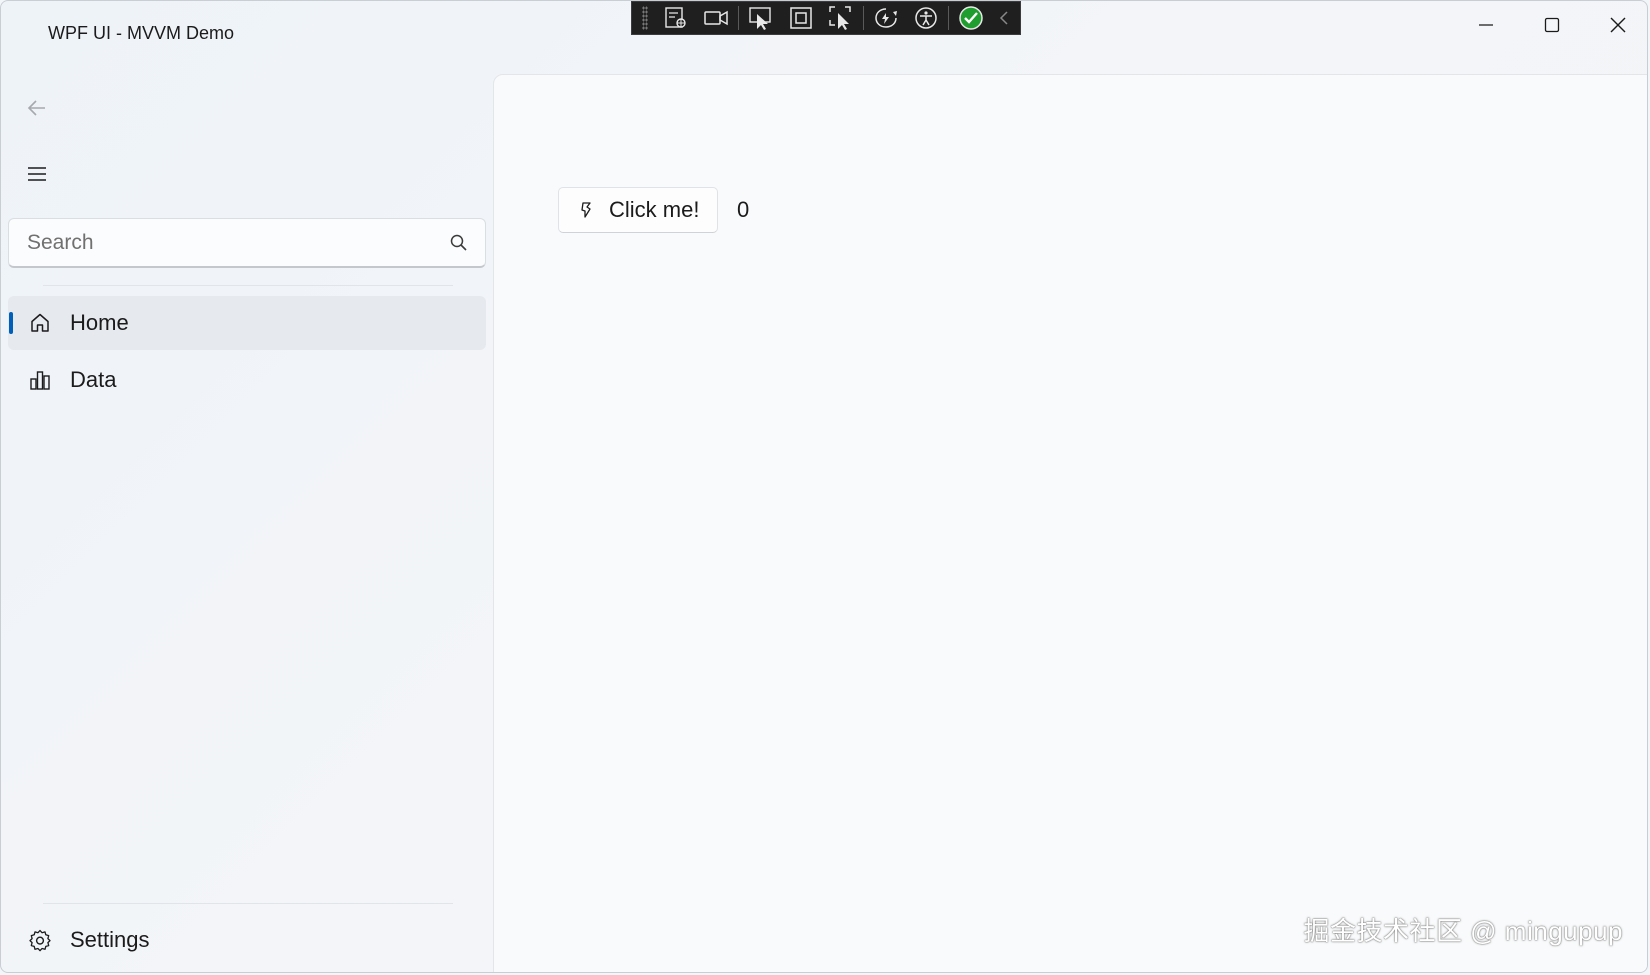 This screenshot has height=975, width=1650. I want to click on collapse-chevron-icon, so click(1003, 18).